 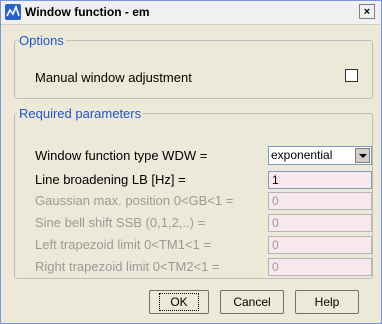 What do you see at coordinates (127, 266) in the screenshot?
I see `tm2-label: Right trapezoid limit 0<TM2<1 =` at bounding box center [127, 266].